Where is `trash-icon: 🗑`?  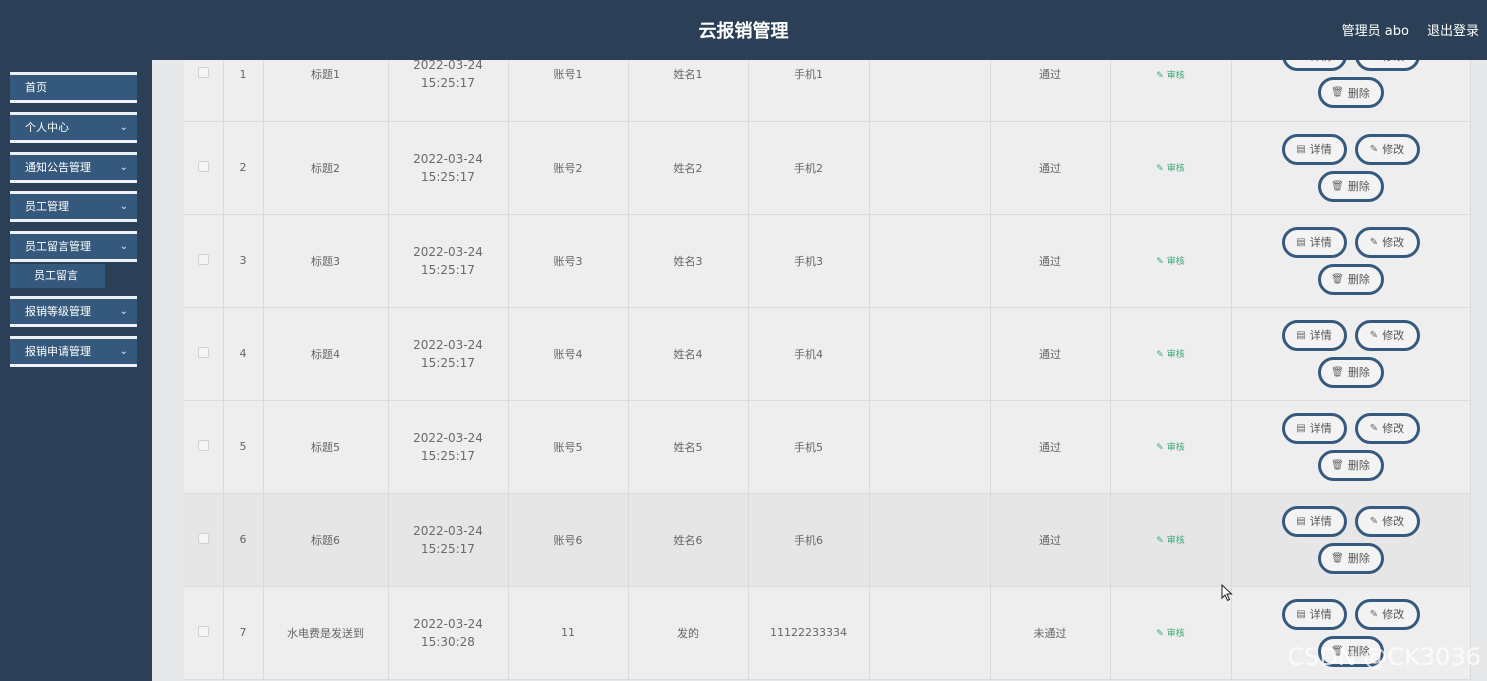 trash-icon: 🗑 is located at coordinates (1337, 186).